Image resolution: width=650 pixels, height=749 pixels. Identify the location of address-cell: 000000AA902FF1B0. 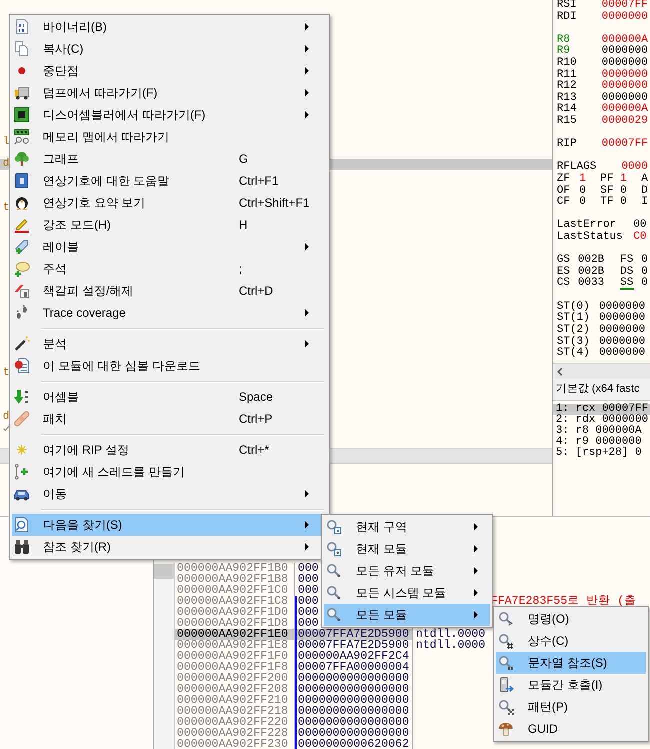
(235, 568).